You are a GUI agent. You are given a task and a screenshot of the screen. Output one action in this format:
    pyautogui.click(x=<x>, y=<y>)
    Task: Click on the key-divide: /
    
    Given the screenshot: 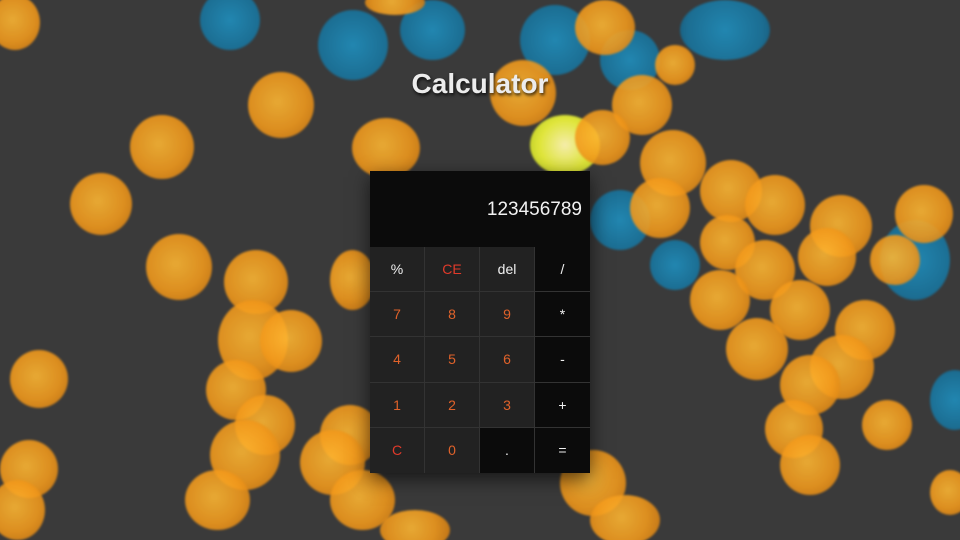 What is the action you would take?
    pyautogui.click(x=562, y=270)
    